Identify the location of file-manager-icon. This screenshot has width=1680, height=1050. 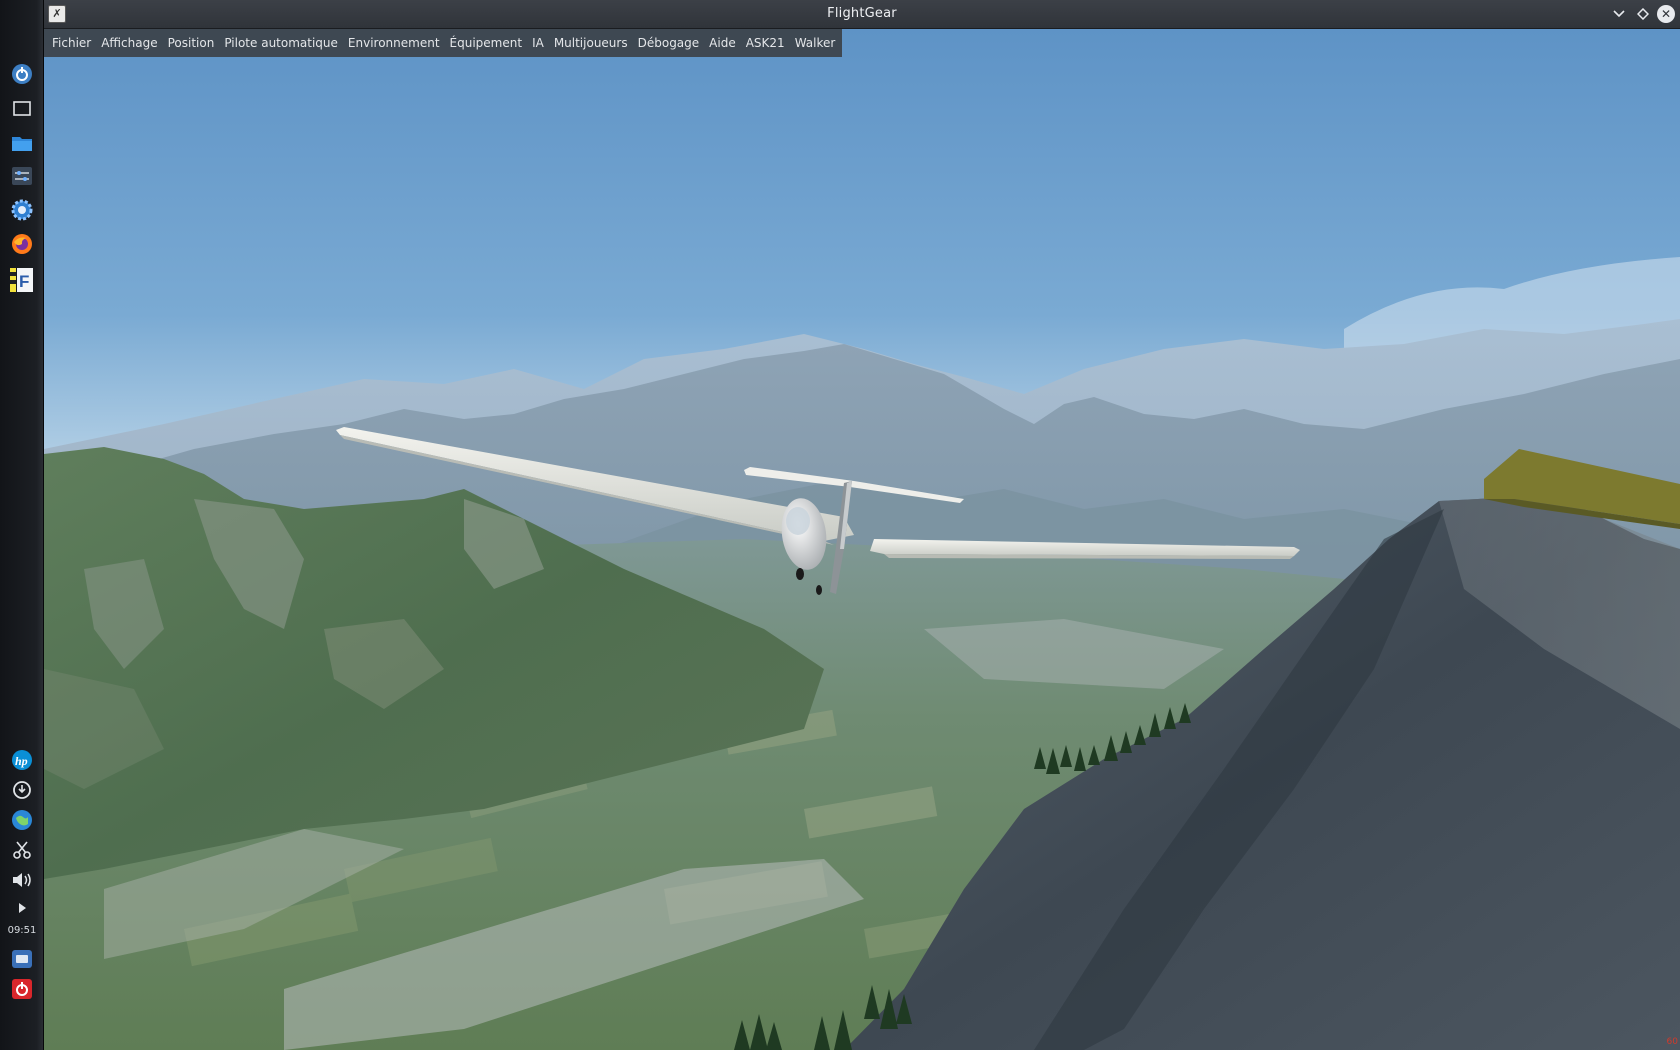
(22, 143).